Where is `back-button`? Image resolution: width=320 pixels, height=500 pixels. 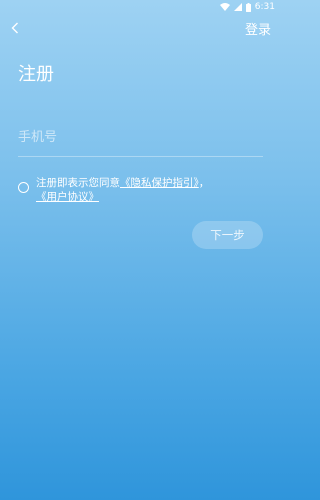
back-button is located at coordinates (15, 28).